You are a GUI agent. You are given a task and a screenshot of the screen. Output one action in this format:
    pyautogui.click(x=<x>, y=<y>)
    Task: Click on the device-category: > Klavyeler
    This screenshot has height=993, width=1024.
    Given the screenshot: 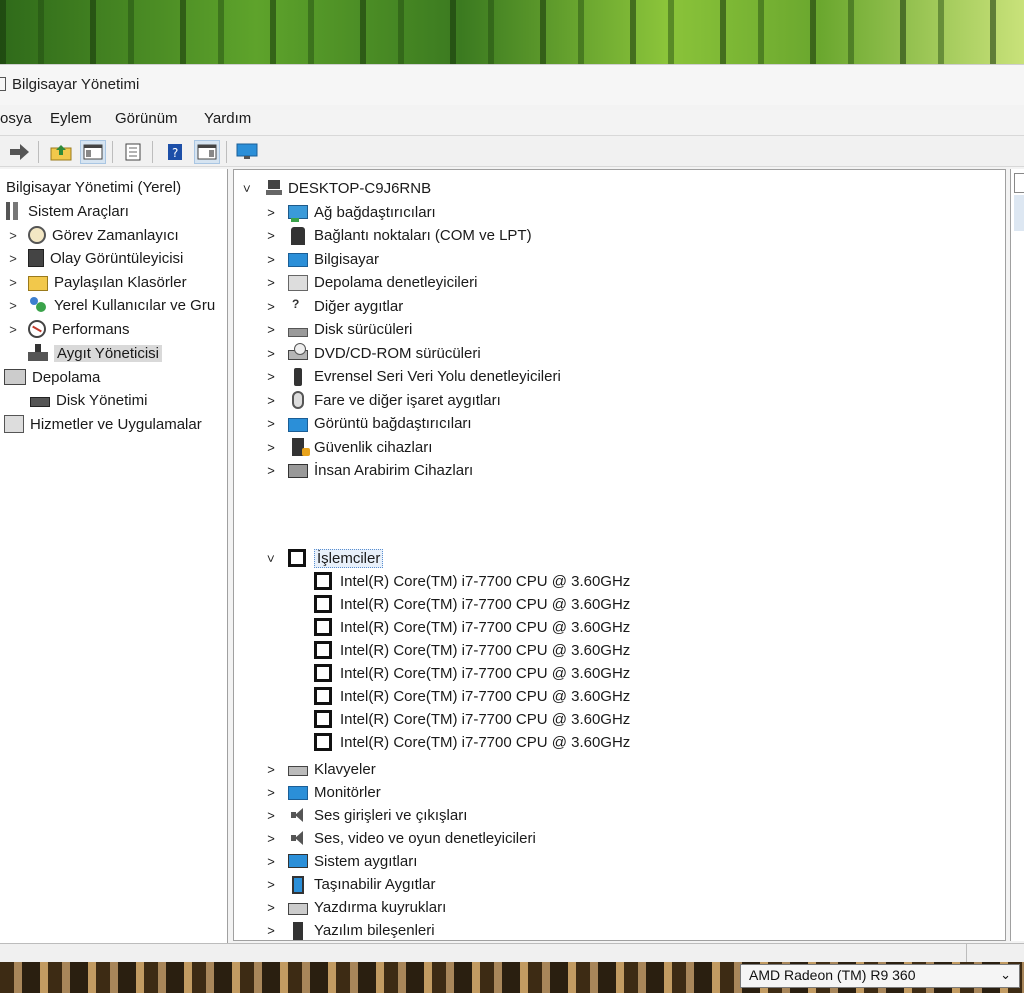 What is the action you would take?
    pyautogui.click(x=320, y=769)
    